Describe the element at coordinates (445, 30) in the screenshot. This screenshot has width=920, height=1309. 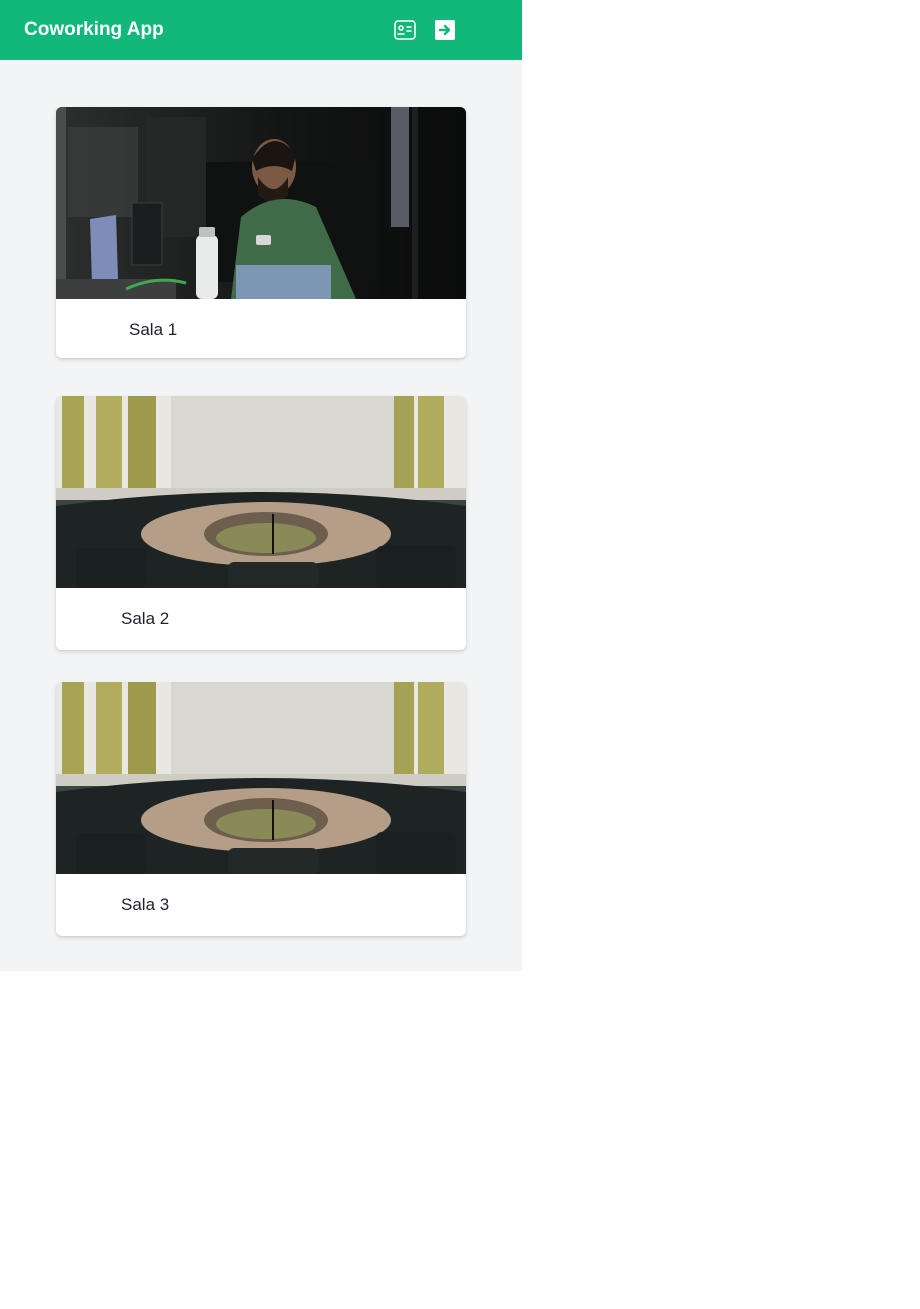
I see `logout-icon` at that location.